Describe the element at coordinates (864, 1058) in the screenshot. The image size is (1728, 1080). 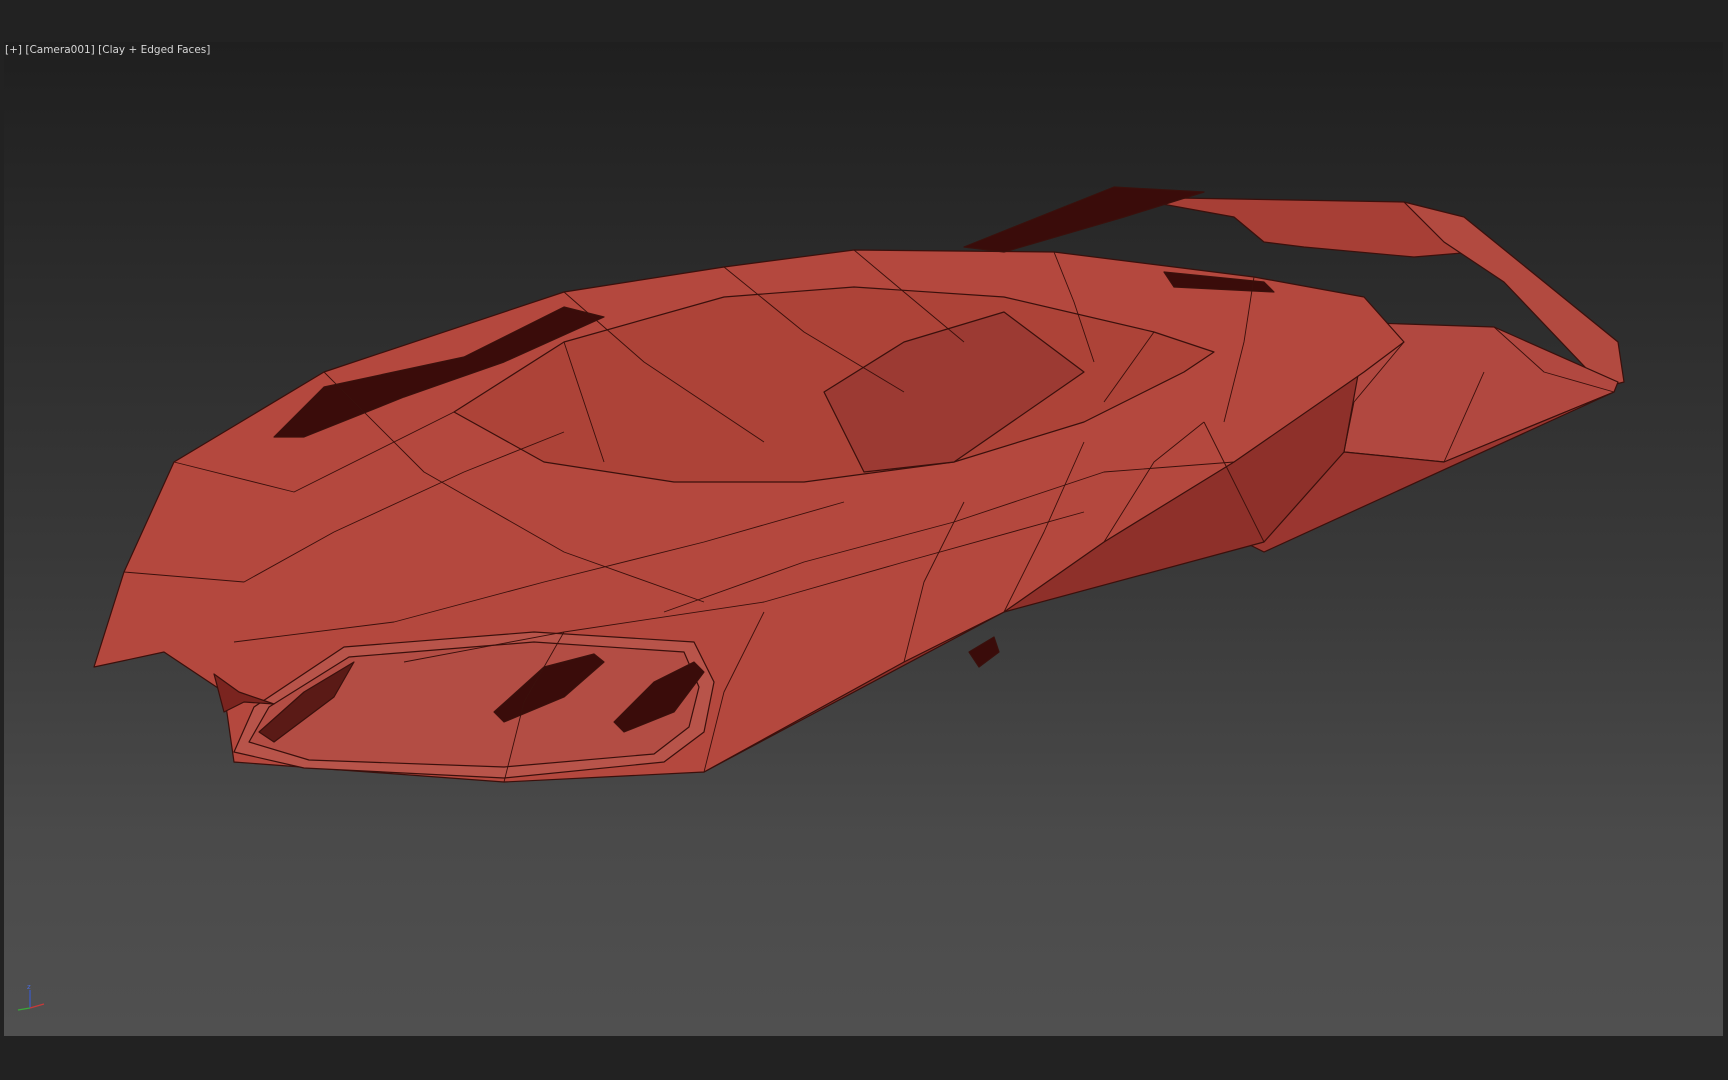
I see `bottom-bar` at that location.